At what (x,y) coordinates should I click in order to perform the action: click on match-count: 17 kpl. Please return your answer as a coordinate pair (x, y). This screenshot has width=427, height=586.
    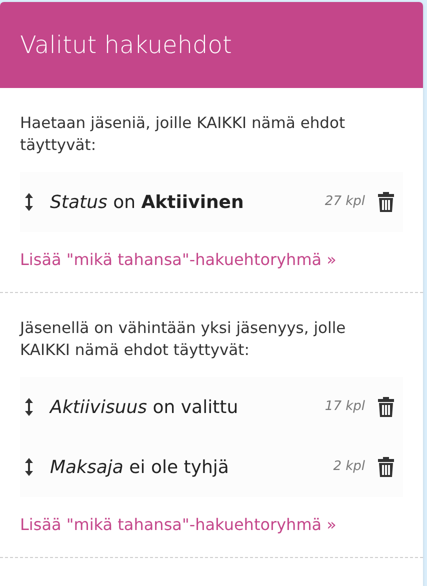
    Looking at the image, I should click on (344, 407).